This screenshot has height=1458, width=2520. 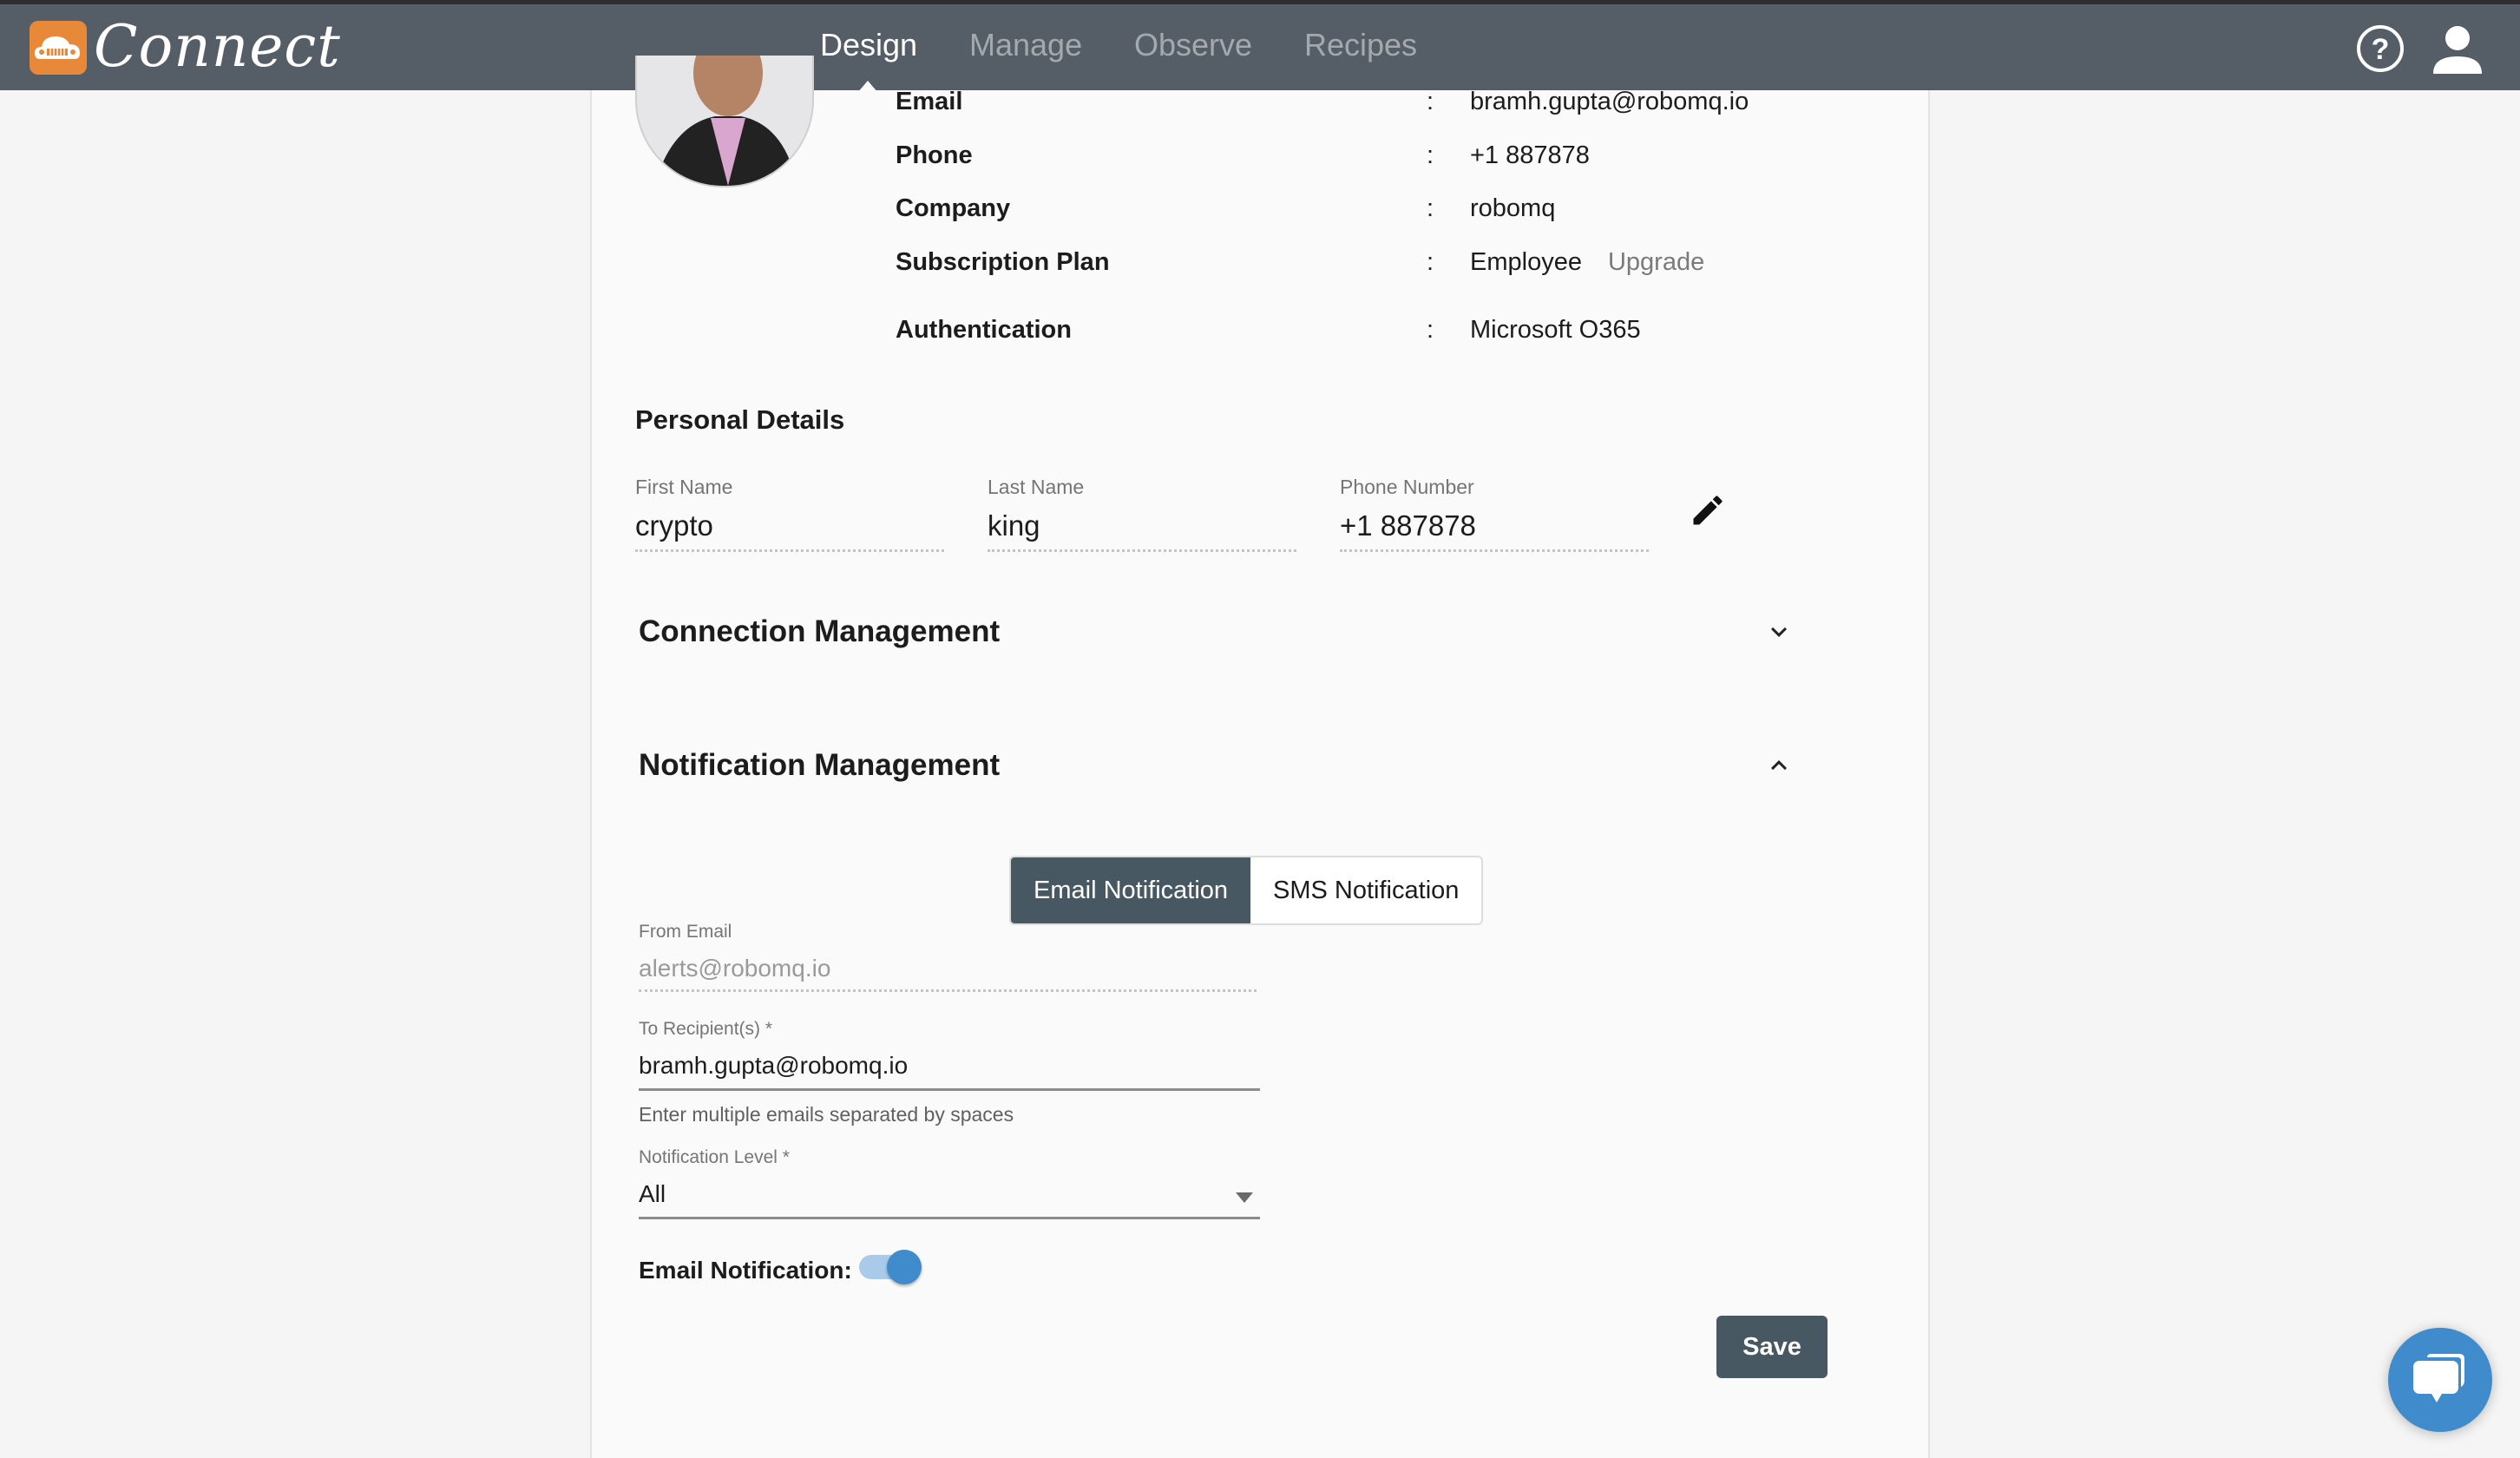 I want to click on email-notification-switch-label: Email Notification:, so click(x=745, y=1271).